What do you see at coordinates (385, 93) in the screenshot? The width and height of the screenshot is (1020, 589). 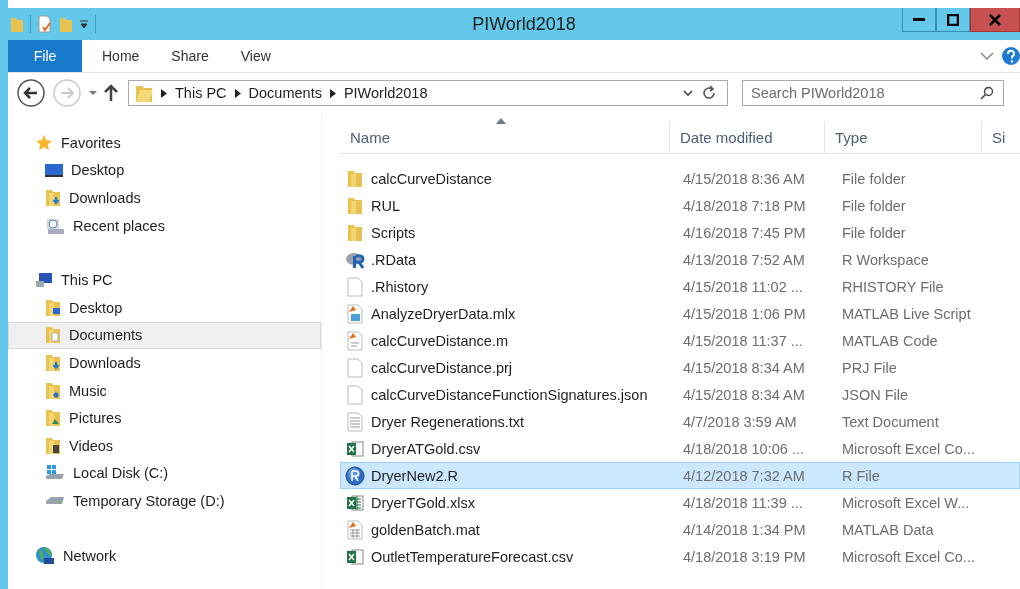 I see `breadcrumb: PIWorld2018` at bounding box center [385, 93].